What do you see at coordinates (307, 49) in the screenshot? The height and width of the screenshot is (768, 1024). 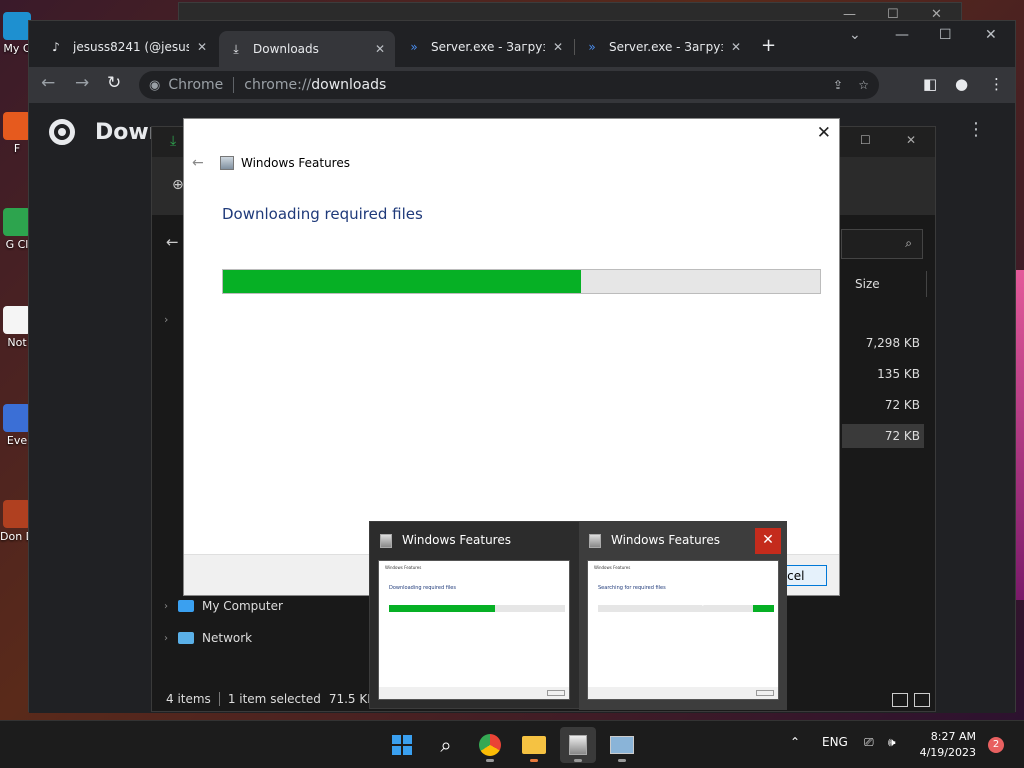 I see `tab-downloads: ⤓ Downloads ✕` at bounding box center [307, 49].